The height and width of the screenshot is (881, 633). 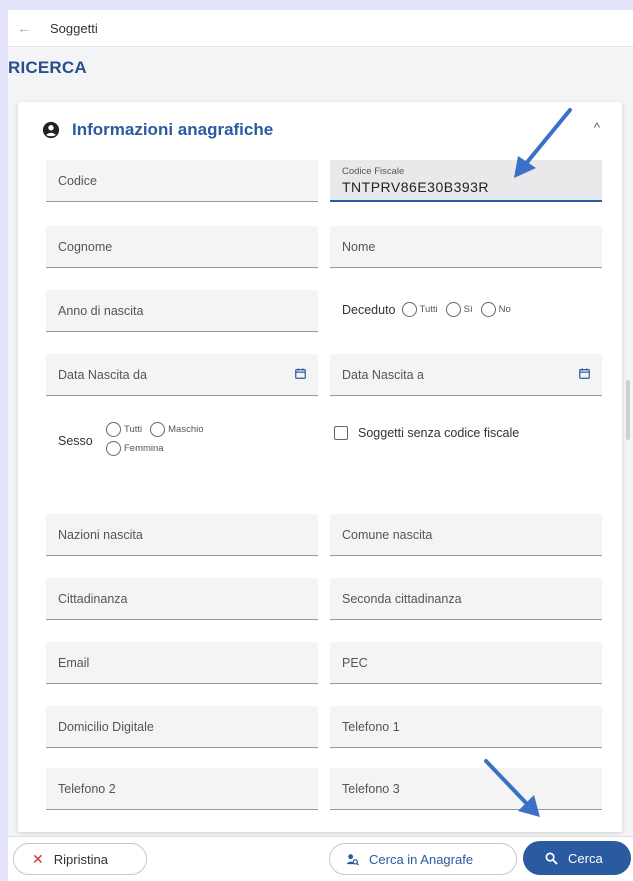 What do you see at coordinates (369, 309) in the screenshot?
I see `deceduto-label: Deceduto` at bounding box center [369, 309].